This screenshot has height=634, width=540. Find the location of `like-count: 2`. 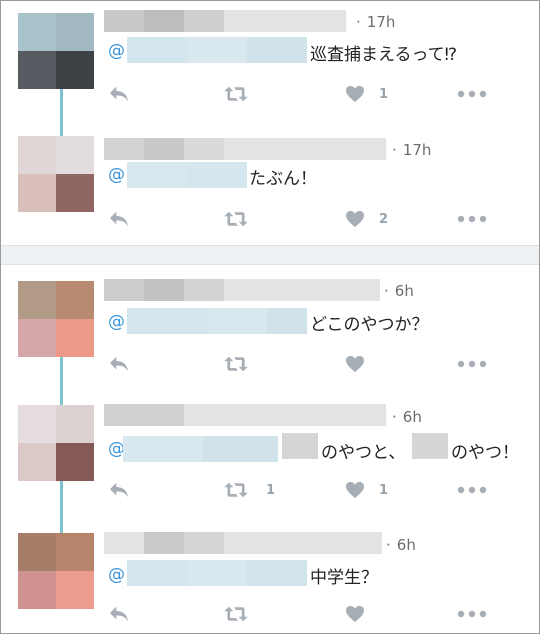

like-count: 2 is located at coordinates (384, 219).